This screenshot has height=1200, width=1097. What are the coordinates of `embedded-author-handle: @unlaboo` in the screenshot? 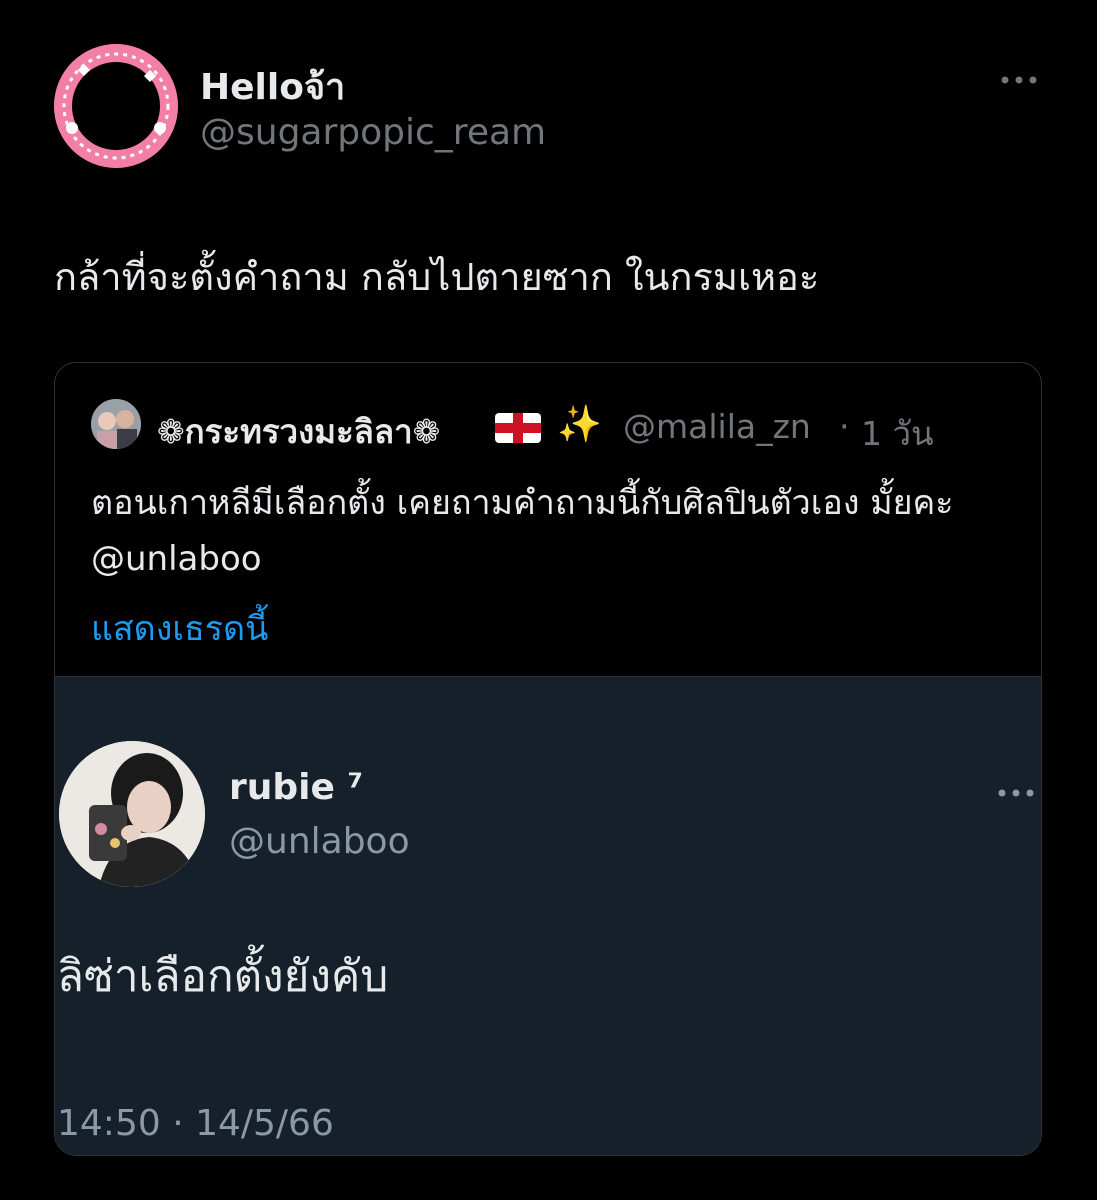 It's located at (319, 841).